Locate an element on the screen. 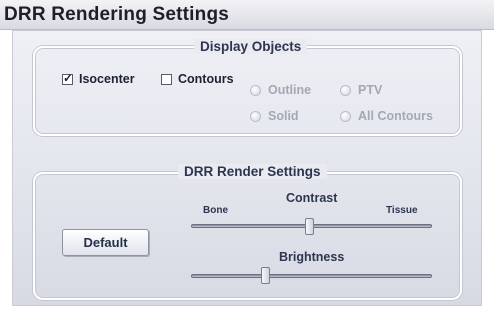  isocenter-checkbox-box: ✓ is located at coordinates (68, 77).